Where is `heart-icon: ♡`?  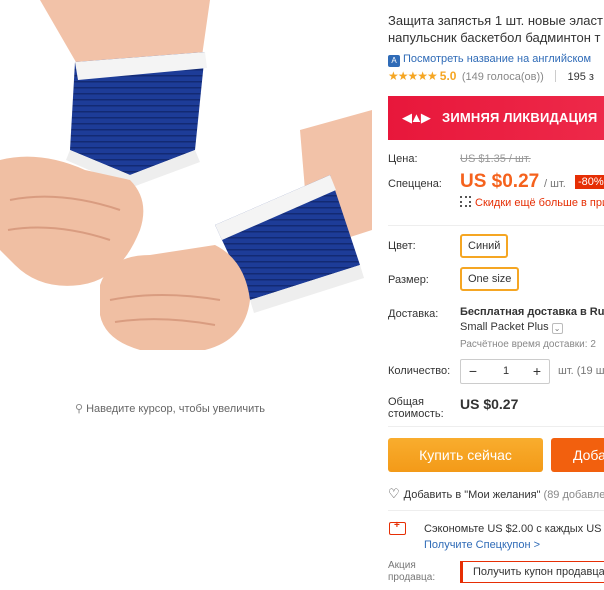 heart-icon: ♡ is located at coordinates (394, 493).